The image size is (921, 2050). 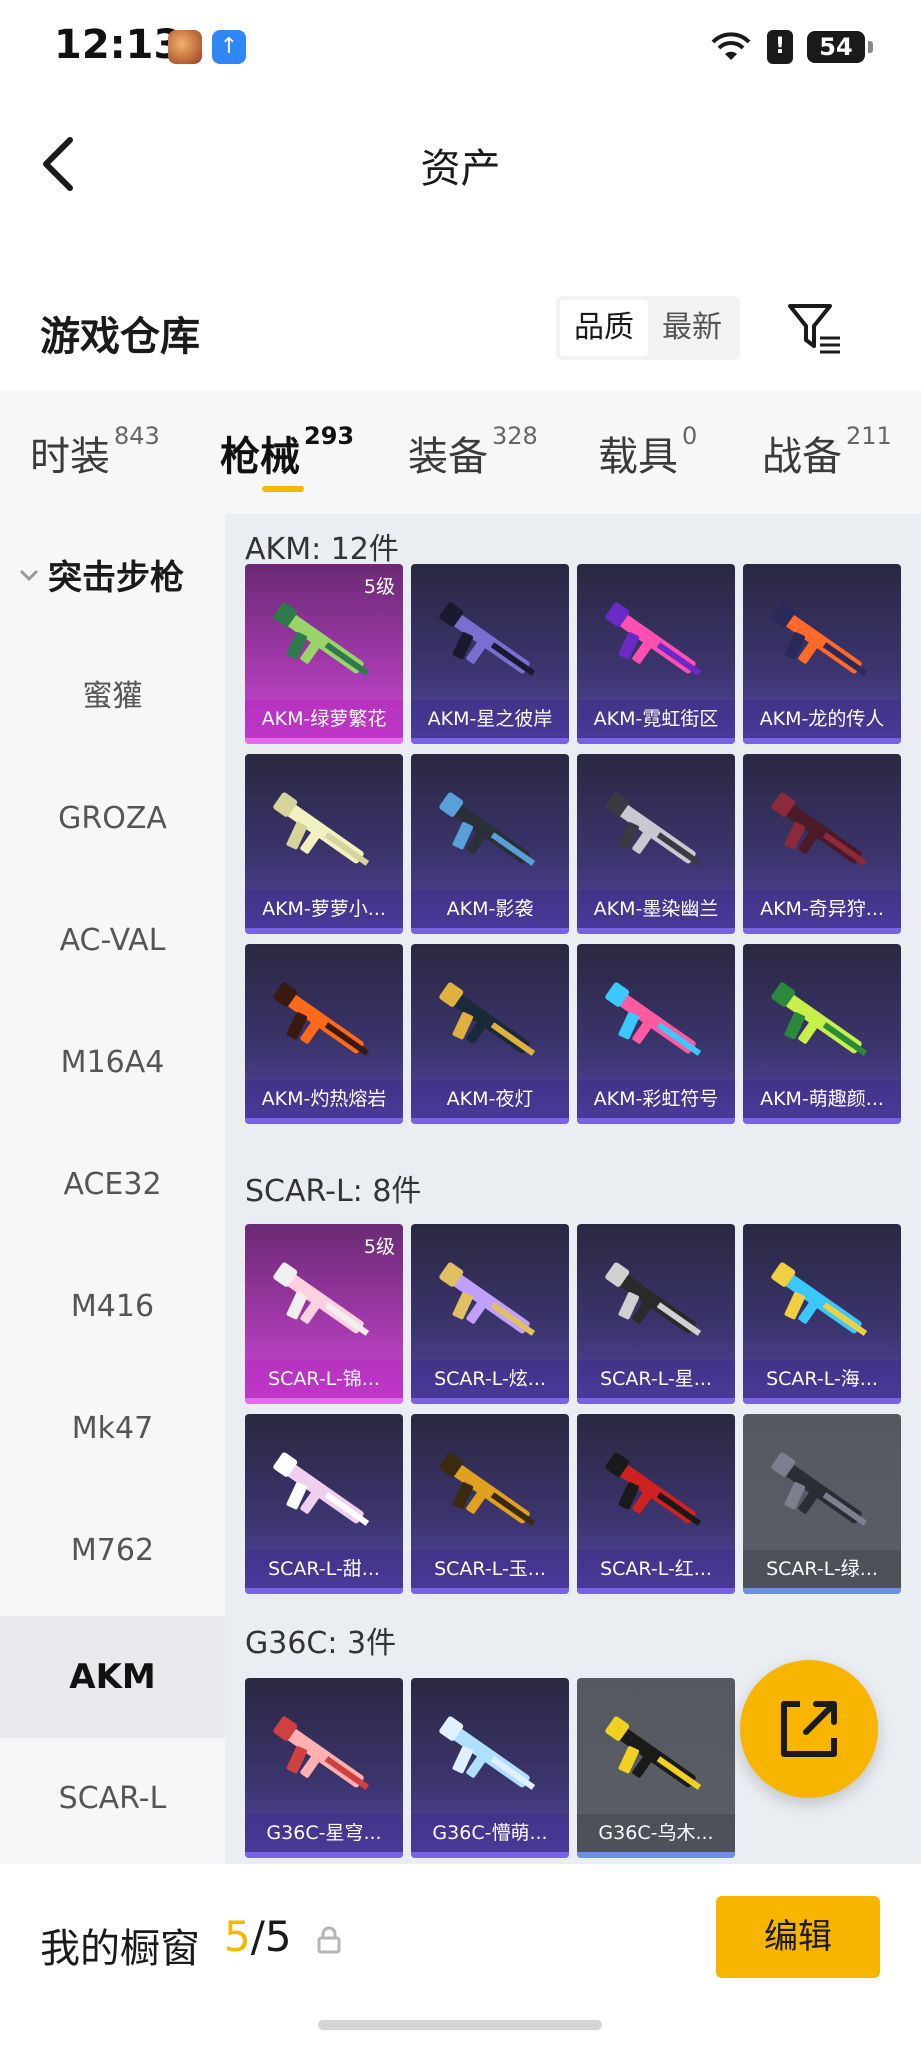 What do you see at coordinates (112, 1307) in the screenshot?
I see `sidebar-item-m416: M416` at bounding box center [112, 1307].